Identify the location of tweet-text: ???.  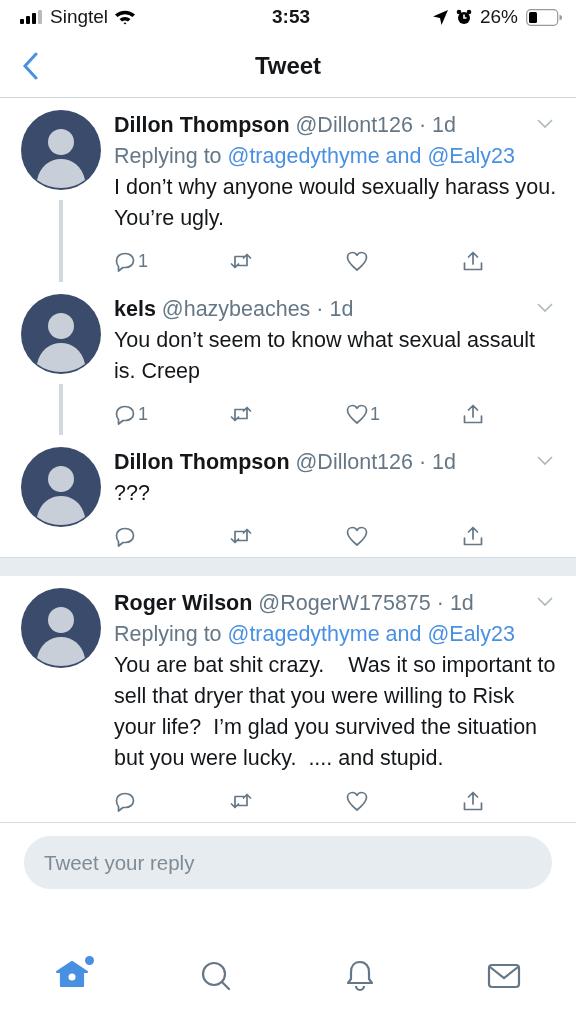
(132, 493).